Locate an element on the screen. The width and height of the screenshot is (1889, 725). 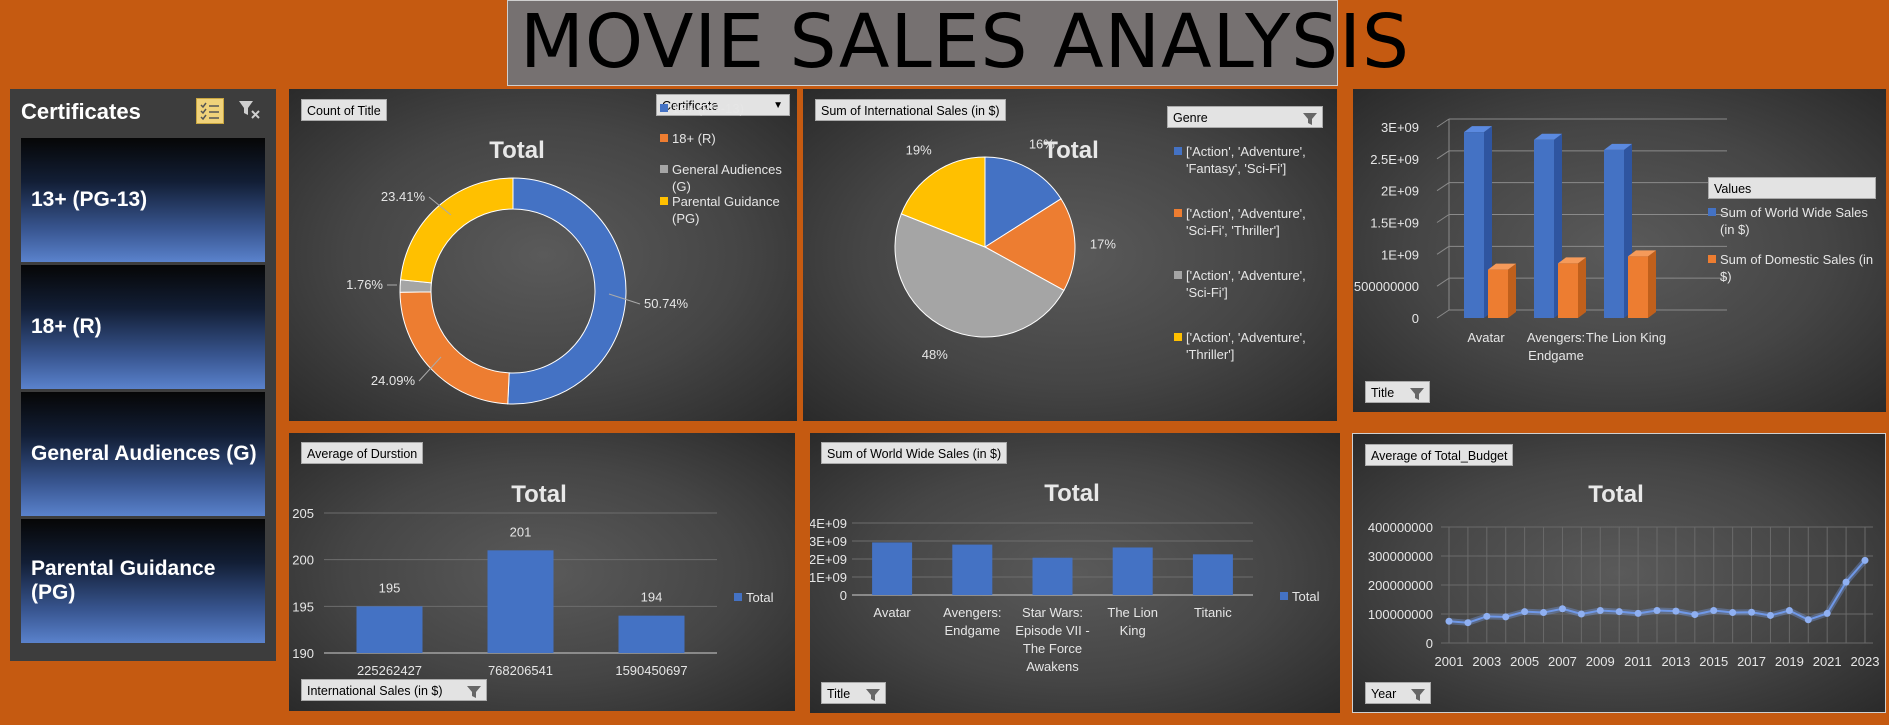
data-point-2011 is located at coordinates (1638, 613).